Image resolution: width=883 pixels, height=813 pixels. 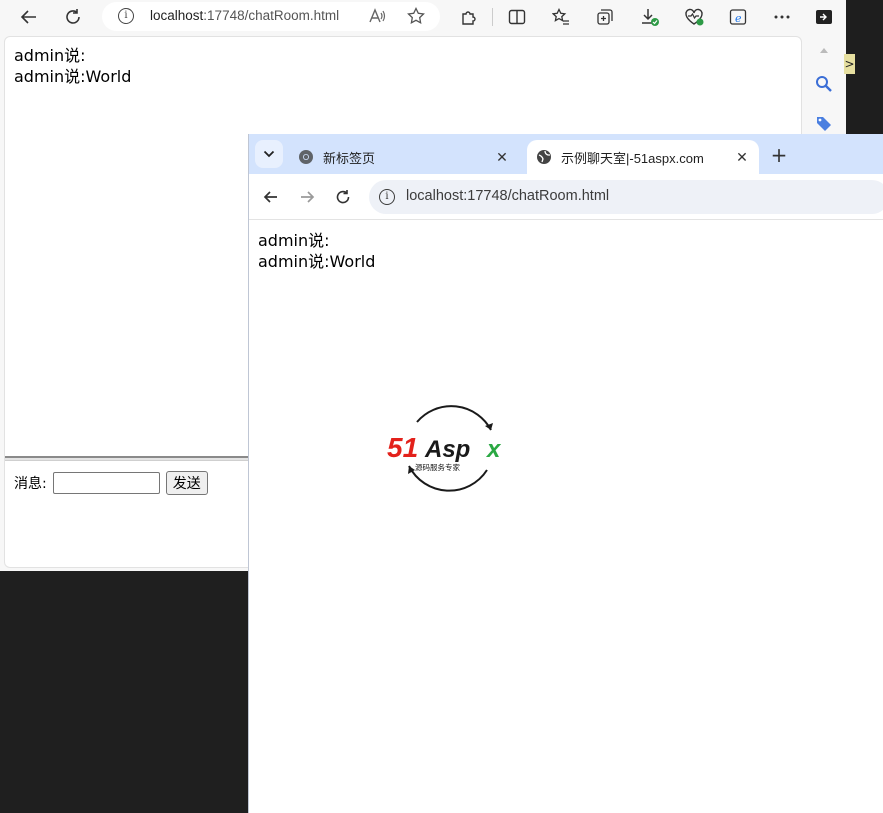 I want to click on split-screen-icon, so click(x=517, y=17).